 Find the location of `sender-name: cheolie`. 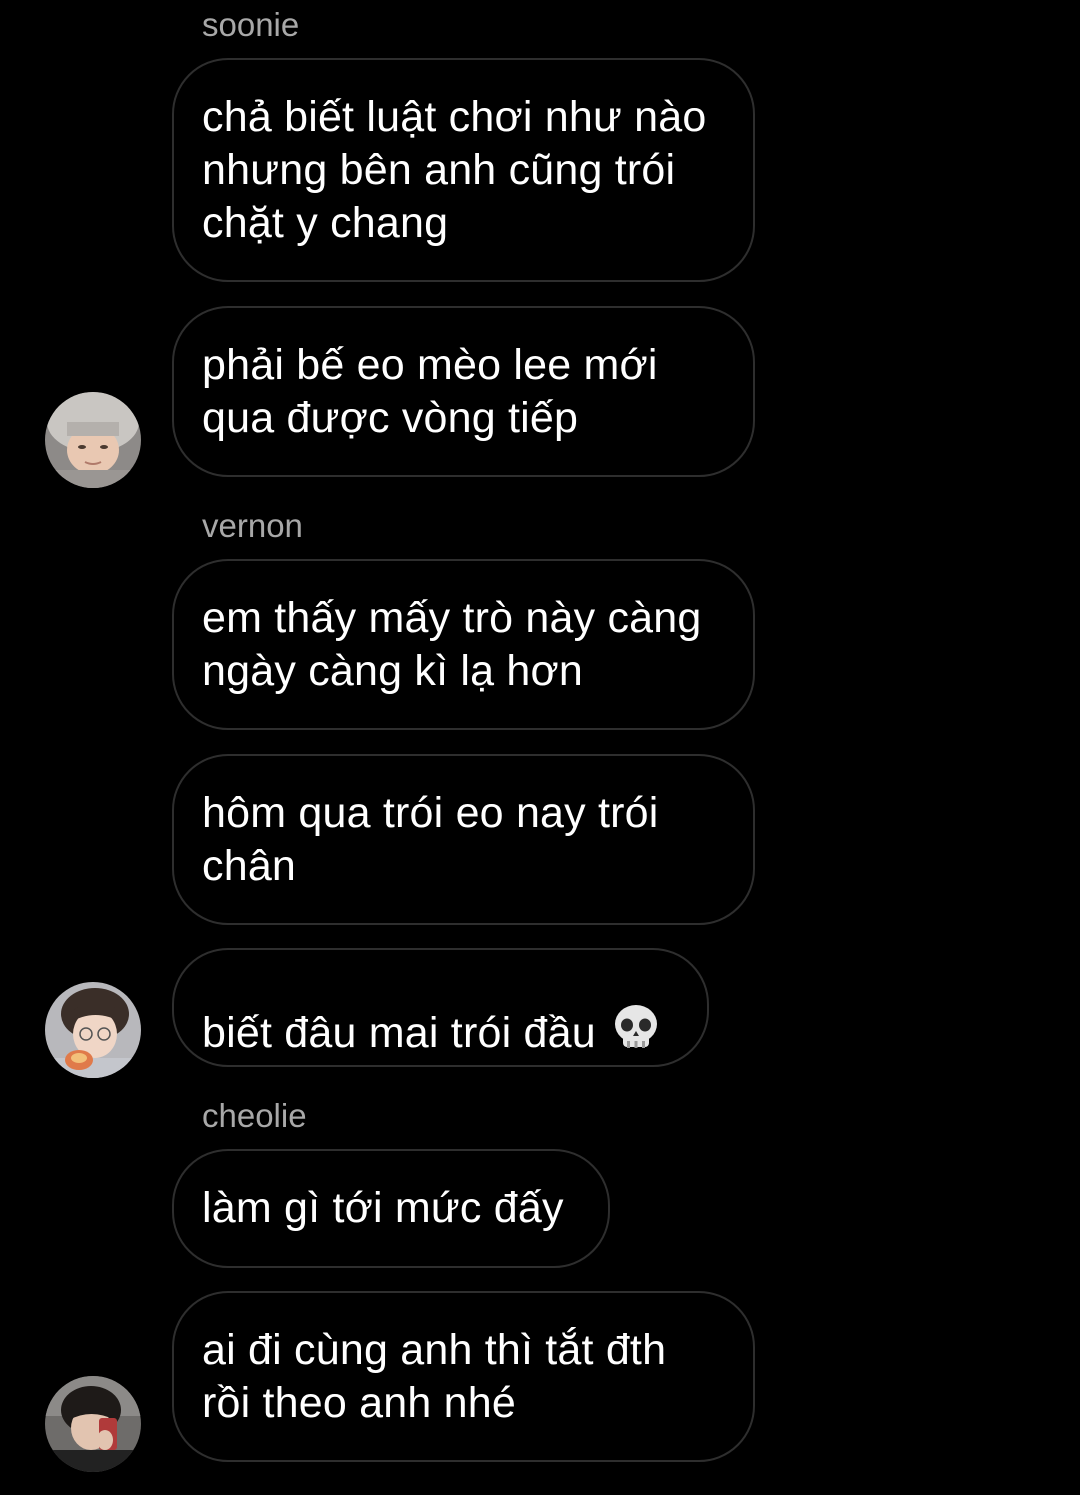

sender-name: cheolie is located at coordinates (254, 1115).